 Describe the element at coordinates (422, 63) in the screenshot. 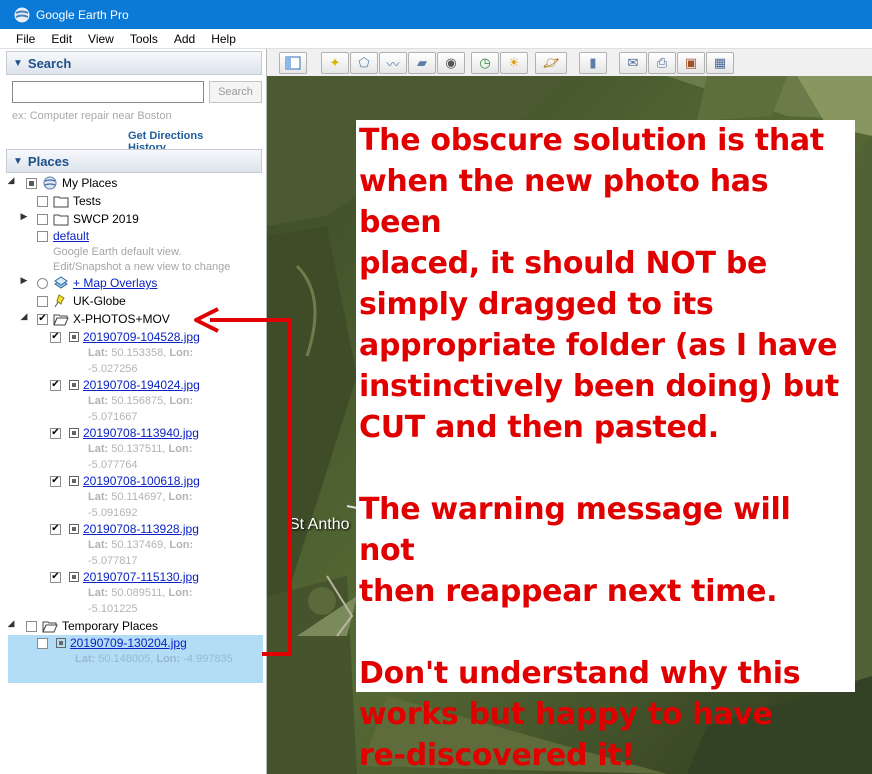

I see `add-image-overlay-button: ▰` at that location.